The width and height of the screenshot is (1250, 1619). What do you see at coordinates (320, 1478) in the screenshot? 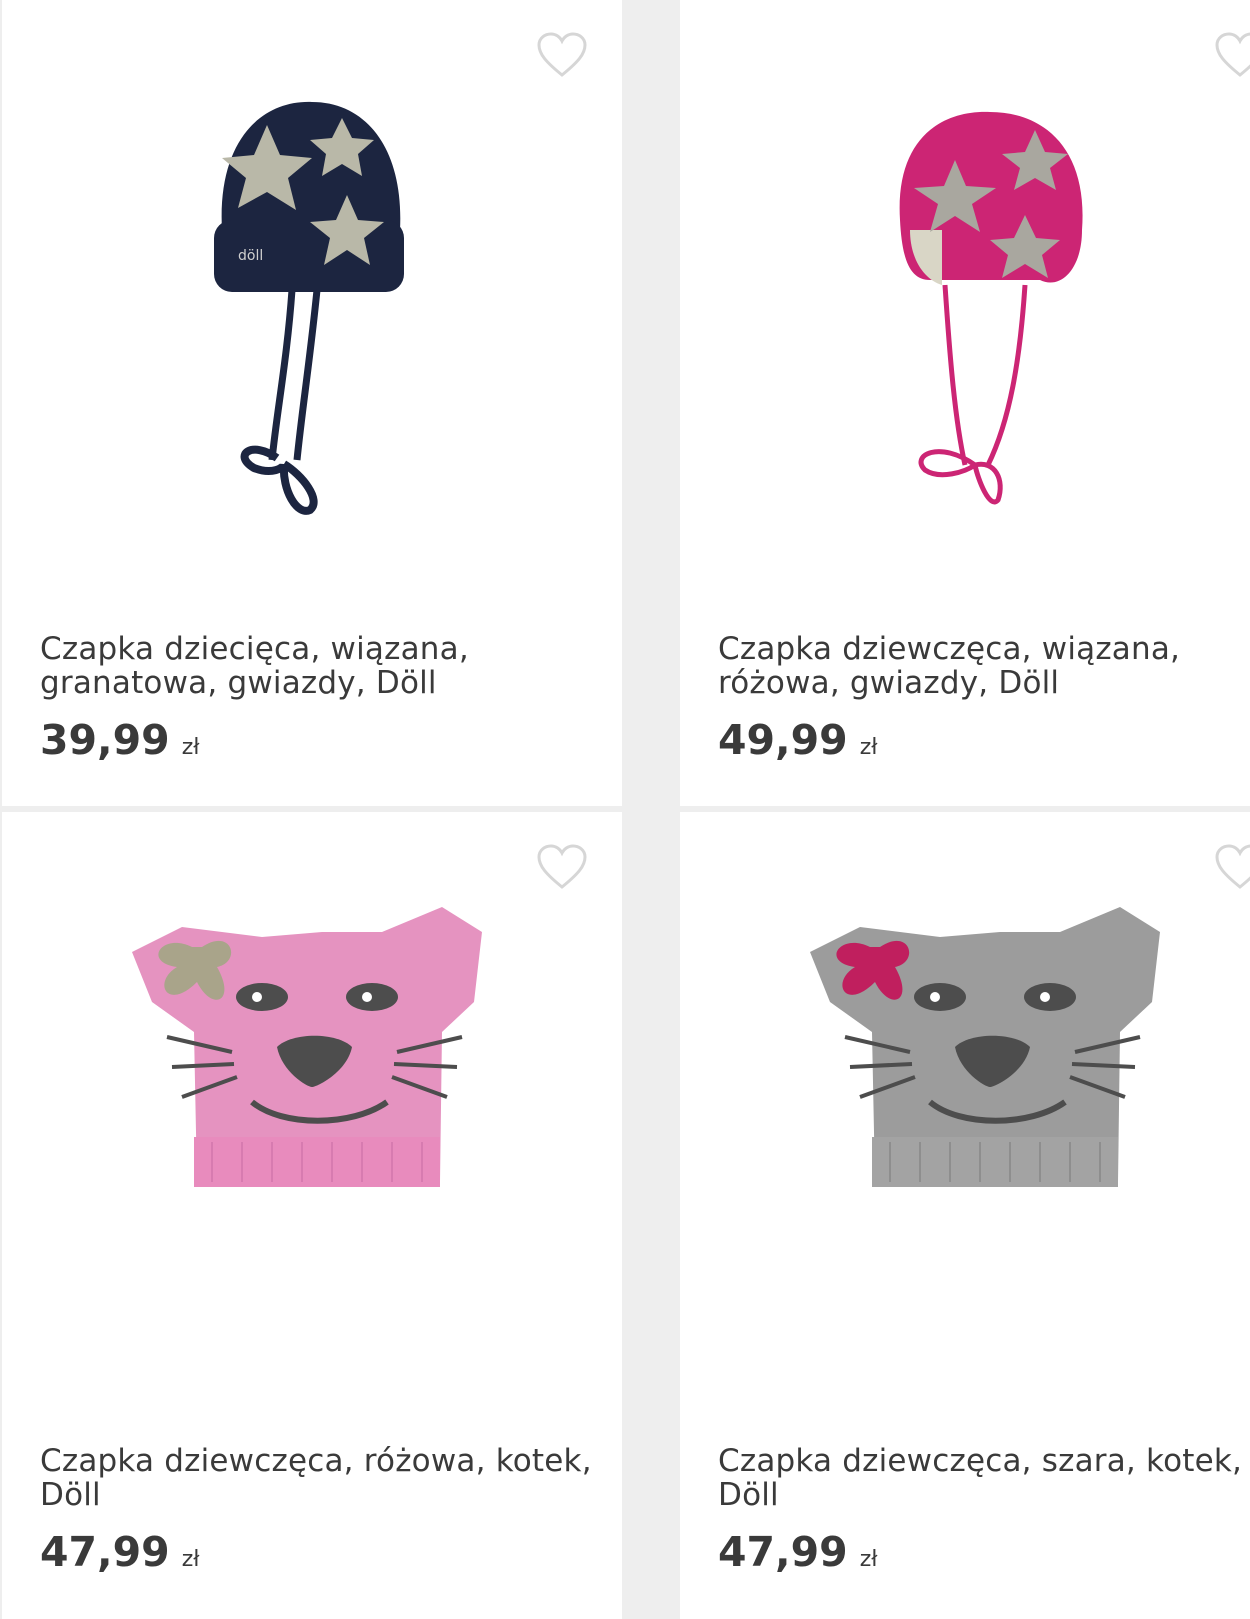
I see `product-title: Czapka dziewczęca, różowa, kotek, Döll` at bounding box center [320, 1478].